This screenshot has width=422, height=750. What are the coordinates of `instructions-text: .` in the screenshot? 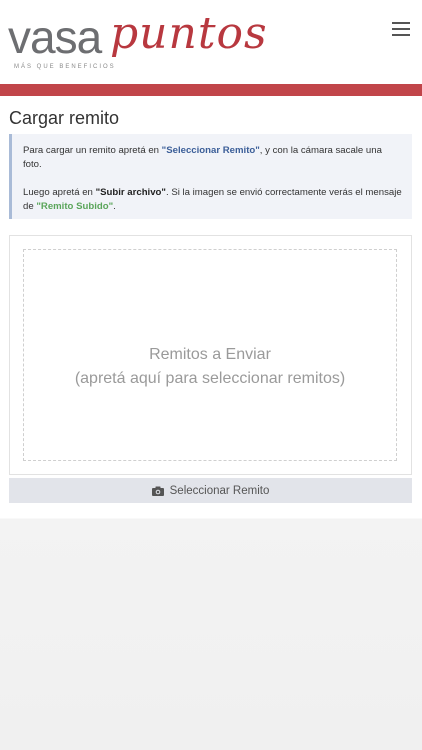 It's located at (114, 206).